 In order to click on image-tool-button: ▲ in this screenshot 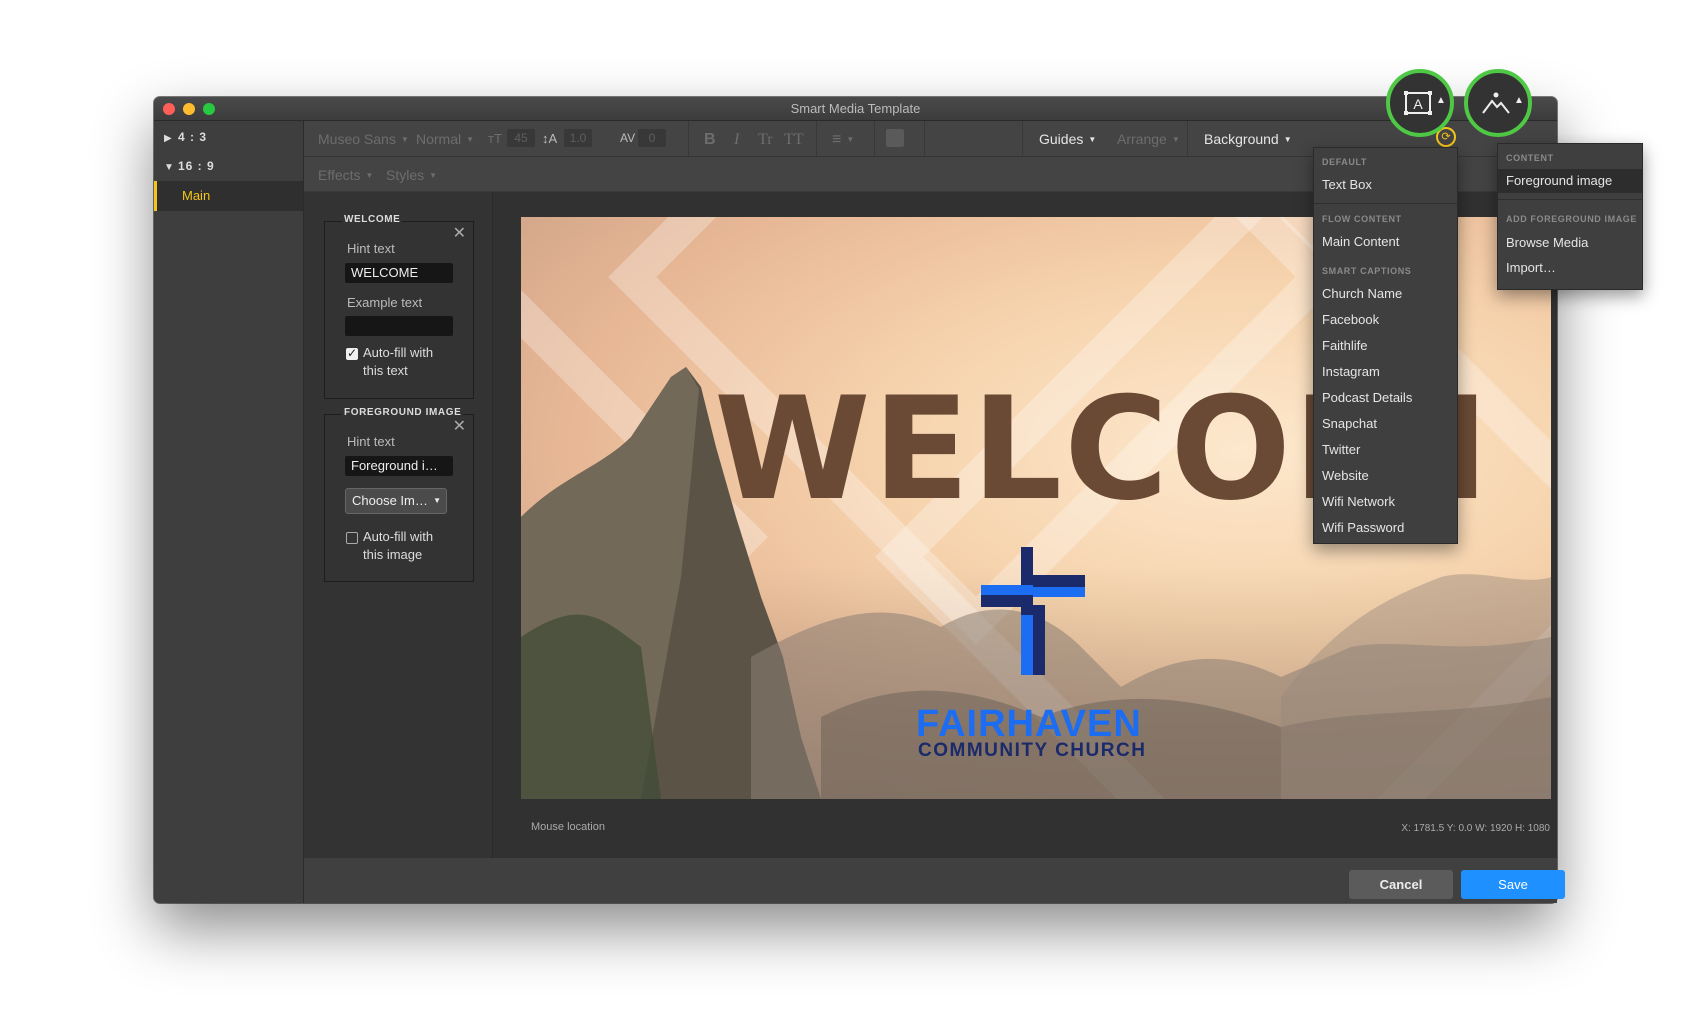, I will do `click(1498, 103)`.